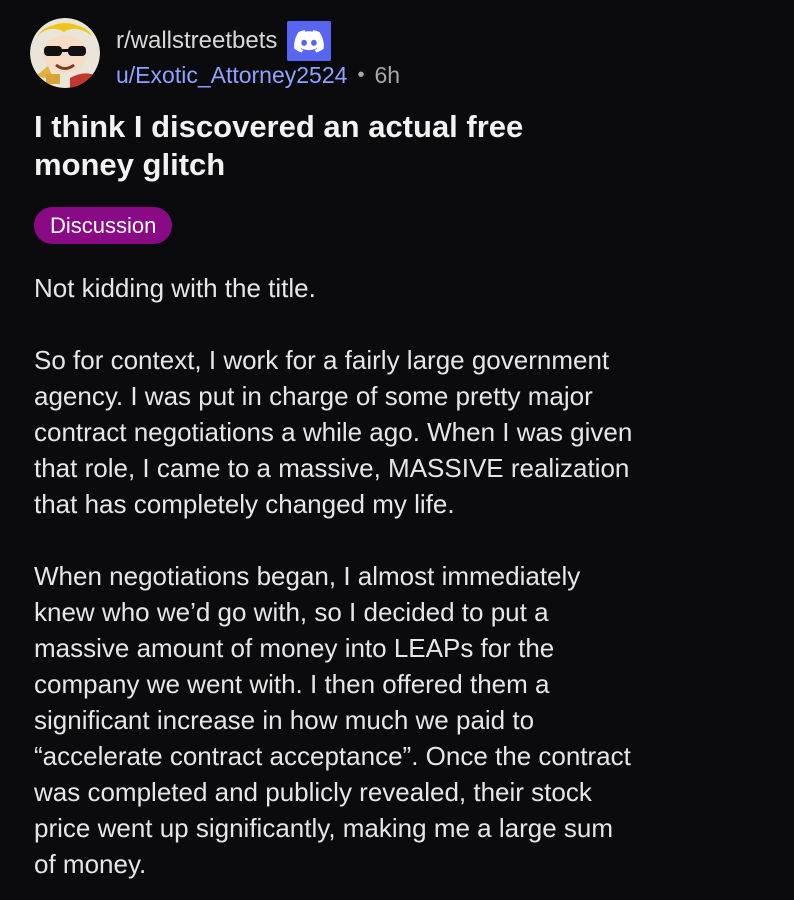  I want to click on body-paragraph: Not kidding with the title., so click(175, 288).